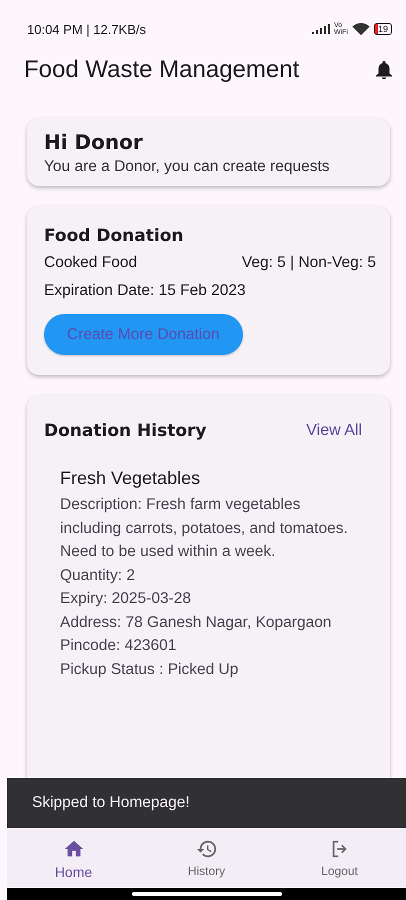 The height and width of the screenshot is (900, 406). I want to click on donation-detail: Expiry: 2025-03-28, so click(126, 599).